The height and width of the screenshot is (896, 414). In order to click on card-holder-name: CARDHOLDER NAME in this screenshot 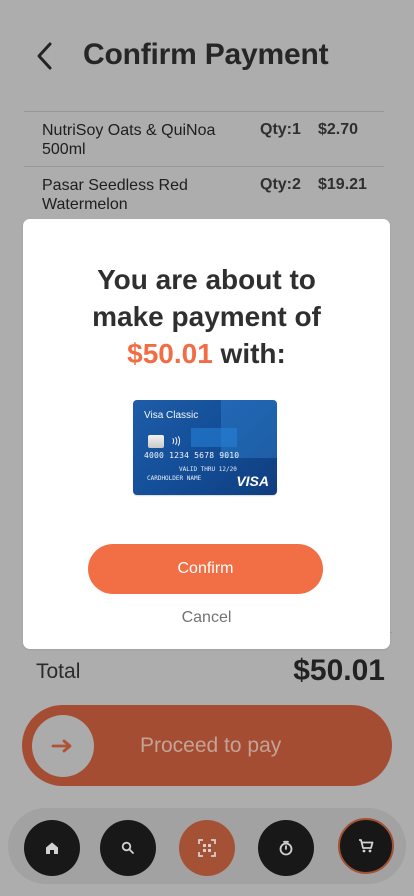, I will do `click(174, 478)`.